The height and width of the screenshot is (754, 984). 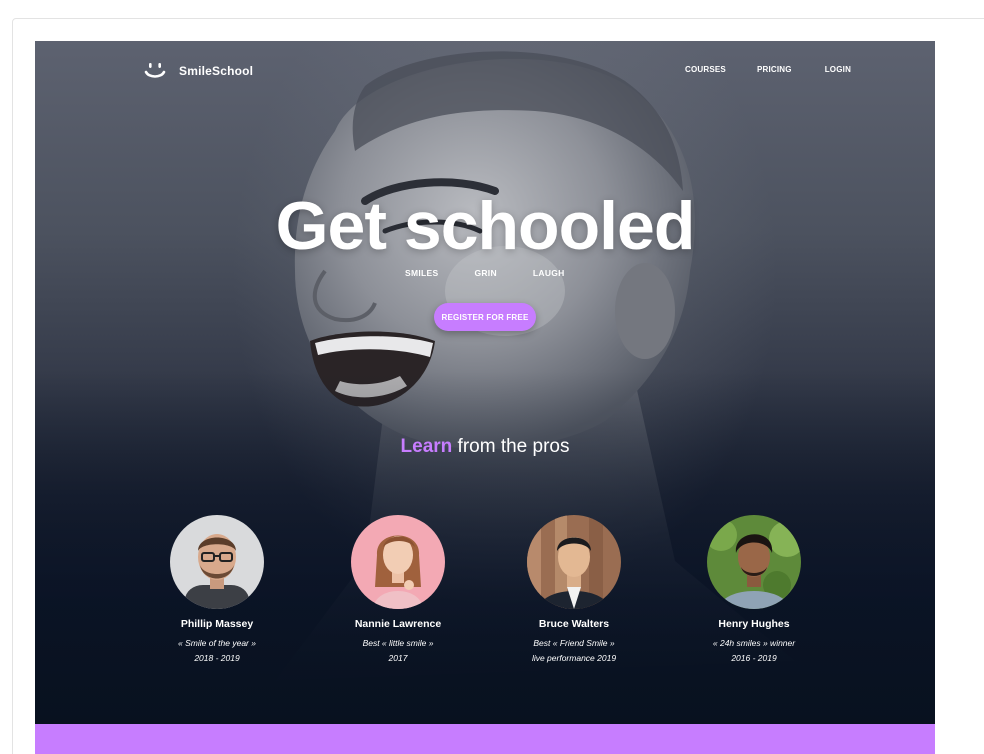 I want to click on brand-logo: SmileSchool, so click(x=198, y=71).